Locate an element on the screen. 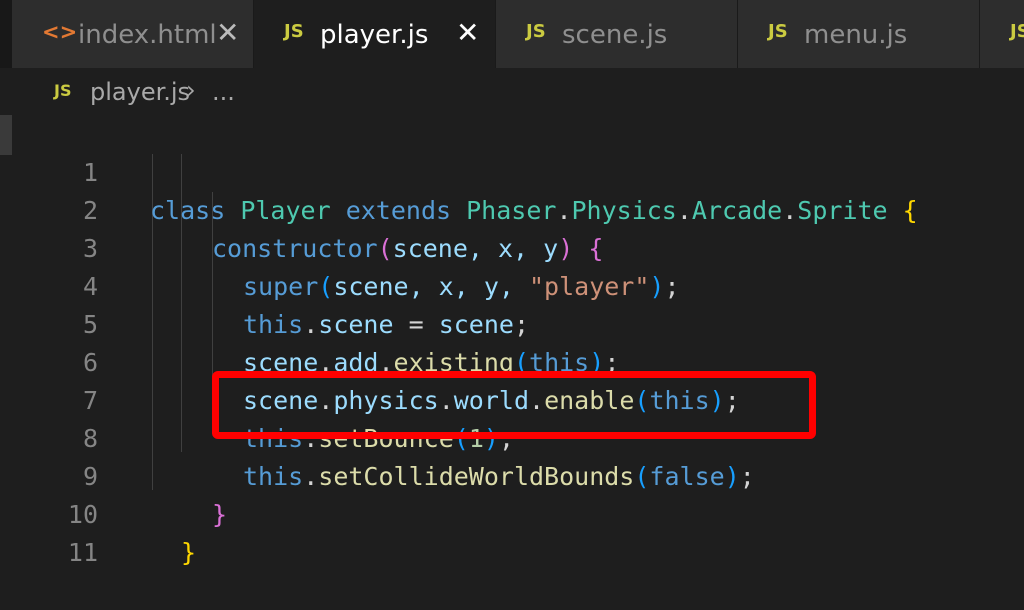 The image size is (1024, 610). tab-scene-js: JS scene.js is located at coordinates (617, 34).